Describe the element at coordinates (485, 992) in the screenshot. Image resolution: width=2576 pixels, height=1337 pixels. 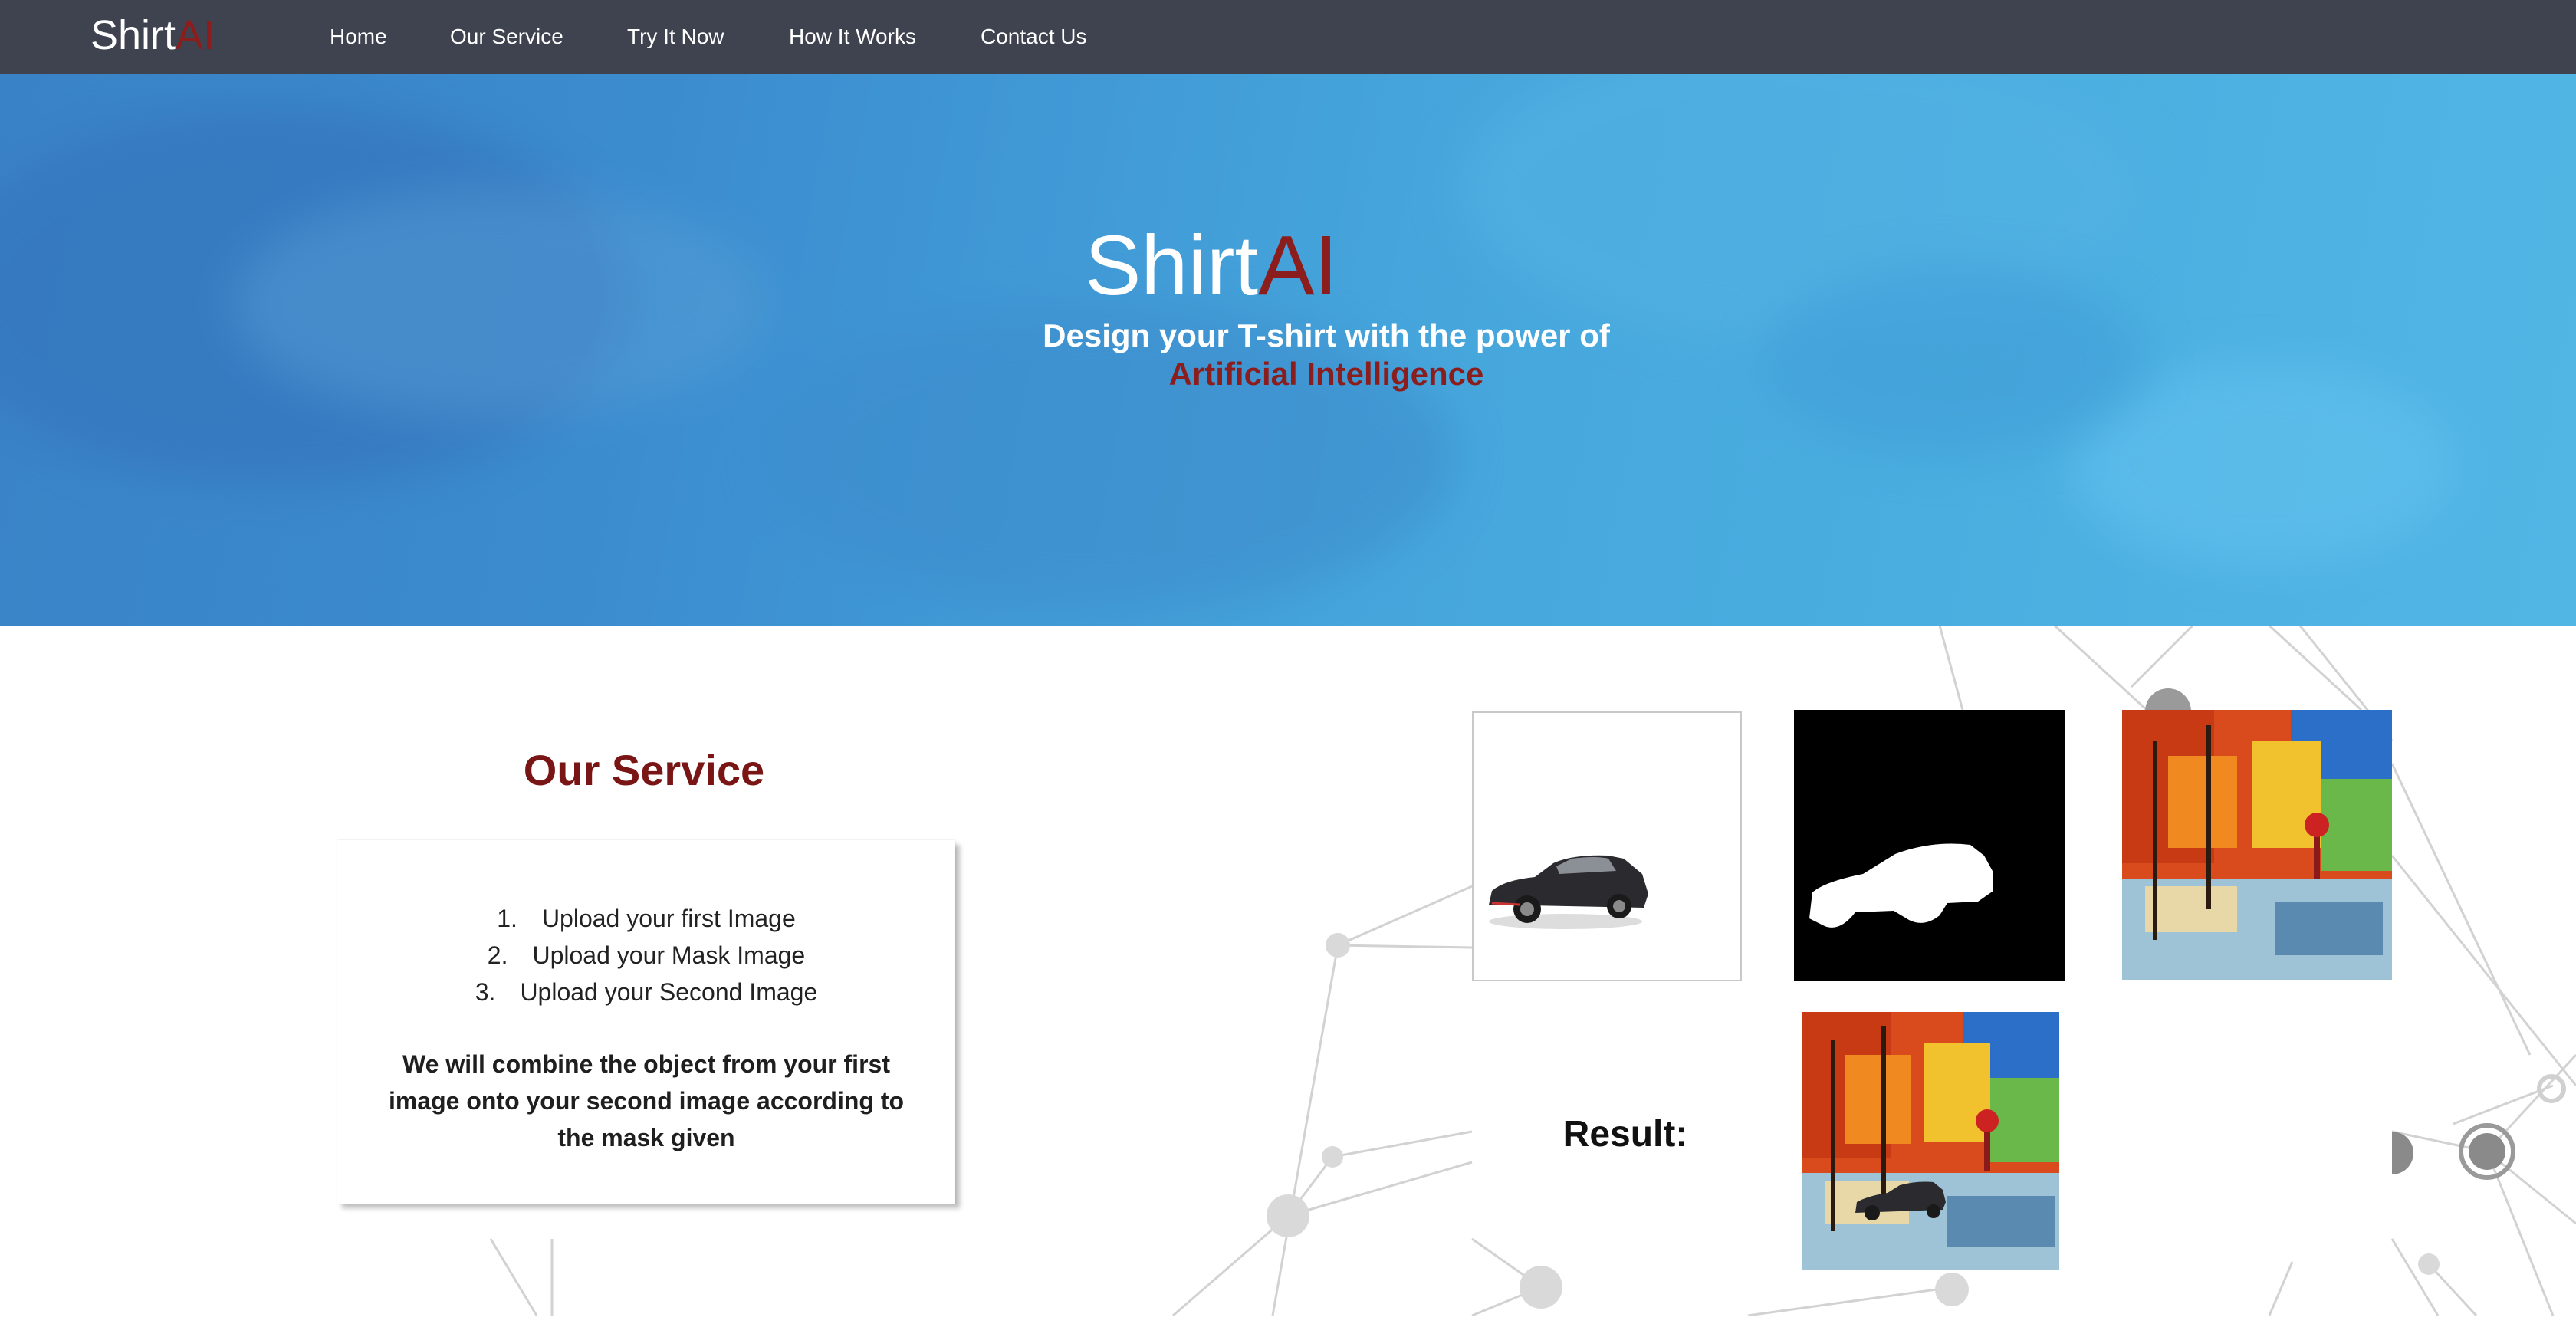
I see `step-number: 3.` at that location.